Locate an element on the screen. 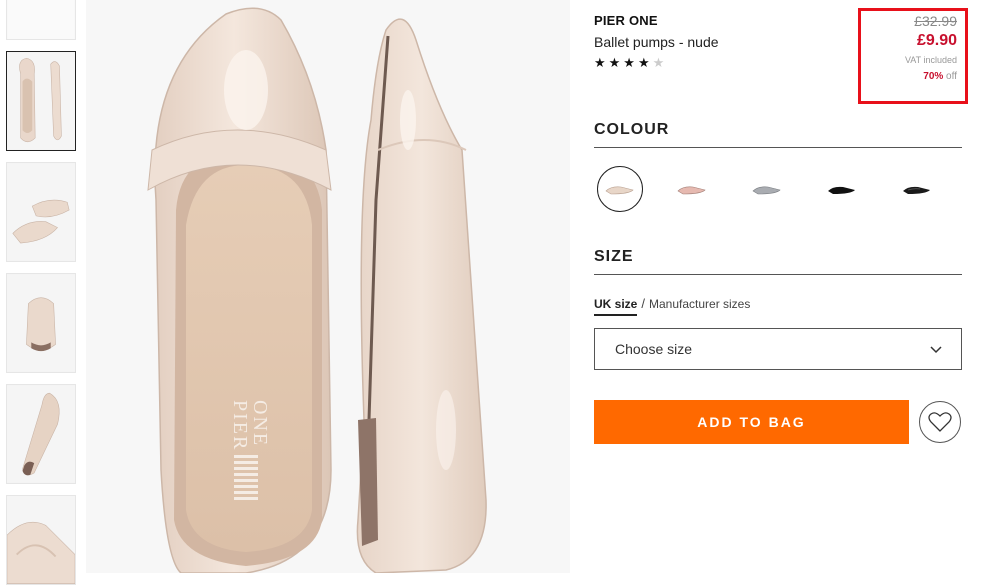 This screenshot has width=982, height=585. sale-price: £9.90 is located at coordinates (936, 40).